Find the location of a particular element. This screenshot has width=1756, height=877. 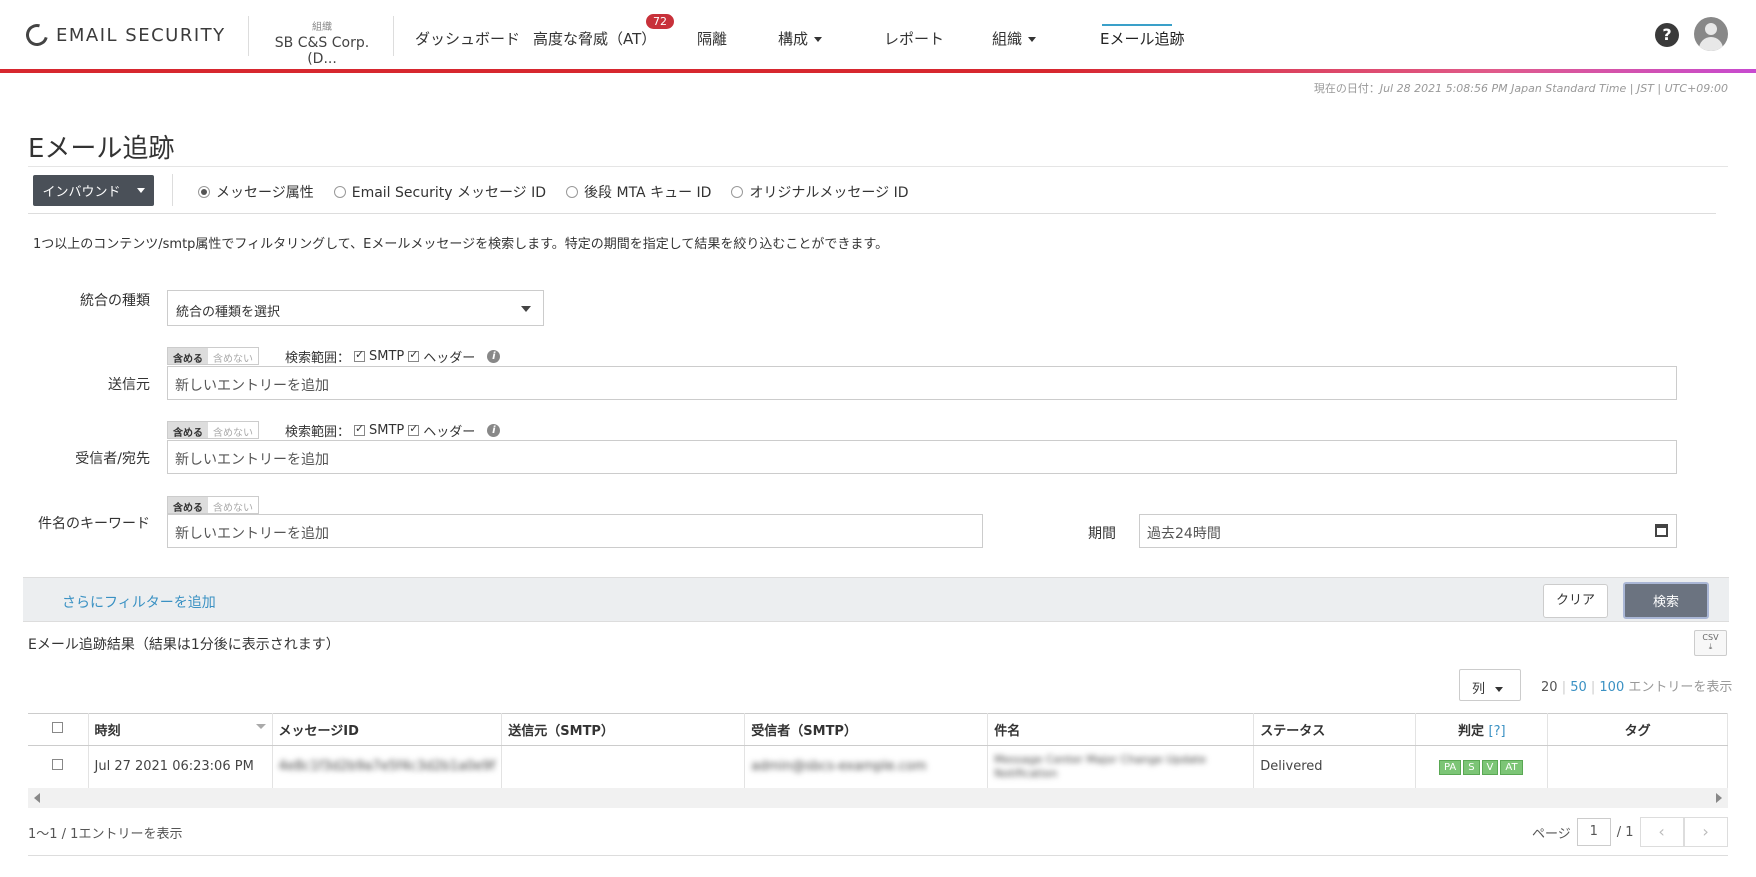

next-page-button: › is located at coordinates (1705, 832).